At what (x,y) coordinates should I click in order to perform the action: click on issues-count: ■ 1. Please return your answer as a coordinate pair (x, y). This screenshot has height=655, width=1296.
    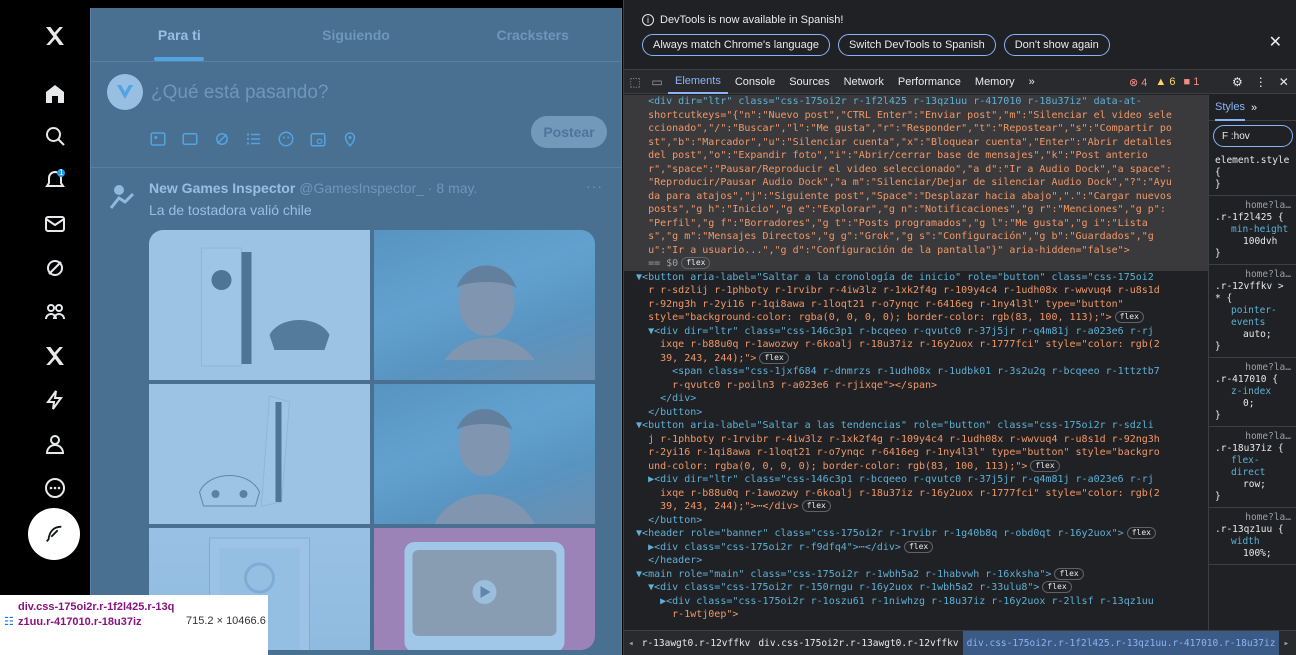
    Looking at the image, I should click on (1191, 82).